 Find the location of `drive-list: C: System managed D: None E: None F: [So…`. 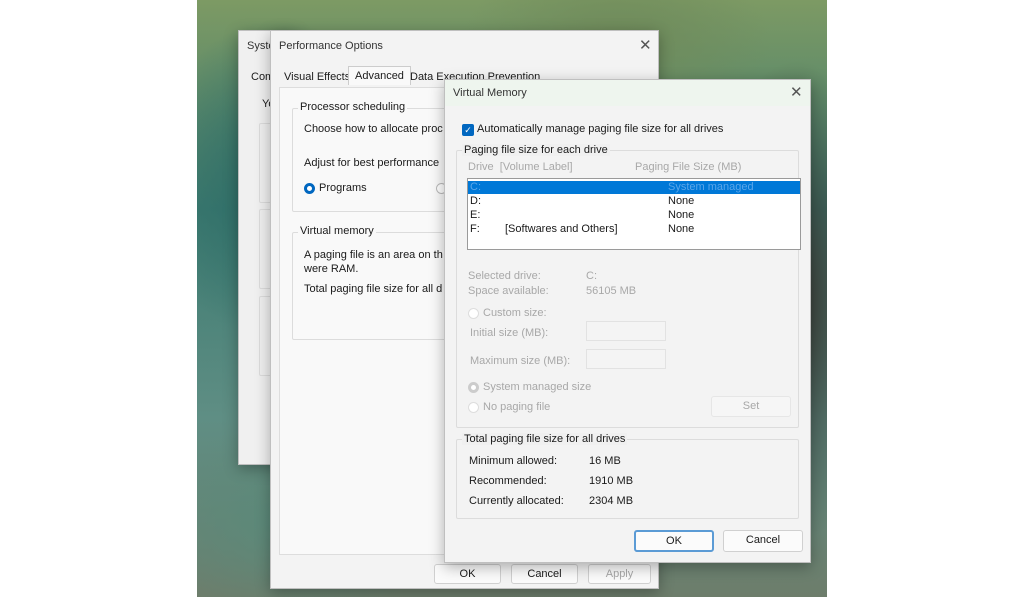

drive-list: C: System managed D: None E: None F: [So… is located at coordinates (634, 214).